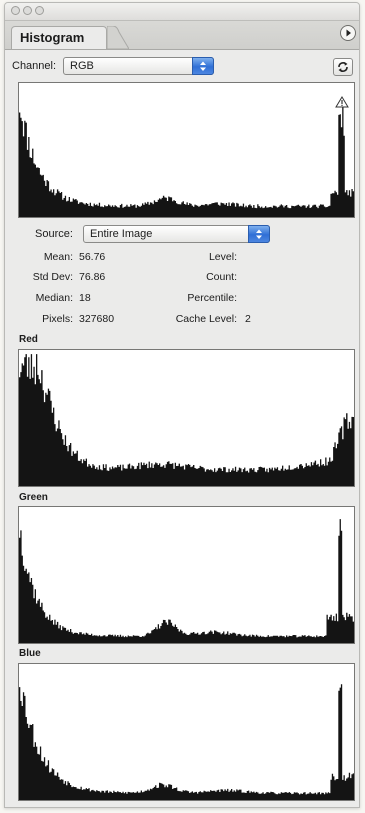 Image resolution: width=365 pixels, height=813 pixels. I want to click on source-select: Entire Image, so click(176, 234).